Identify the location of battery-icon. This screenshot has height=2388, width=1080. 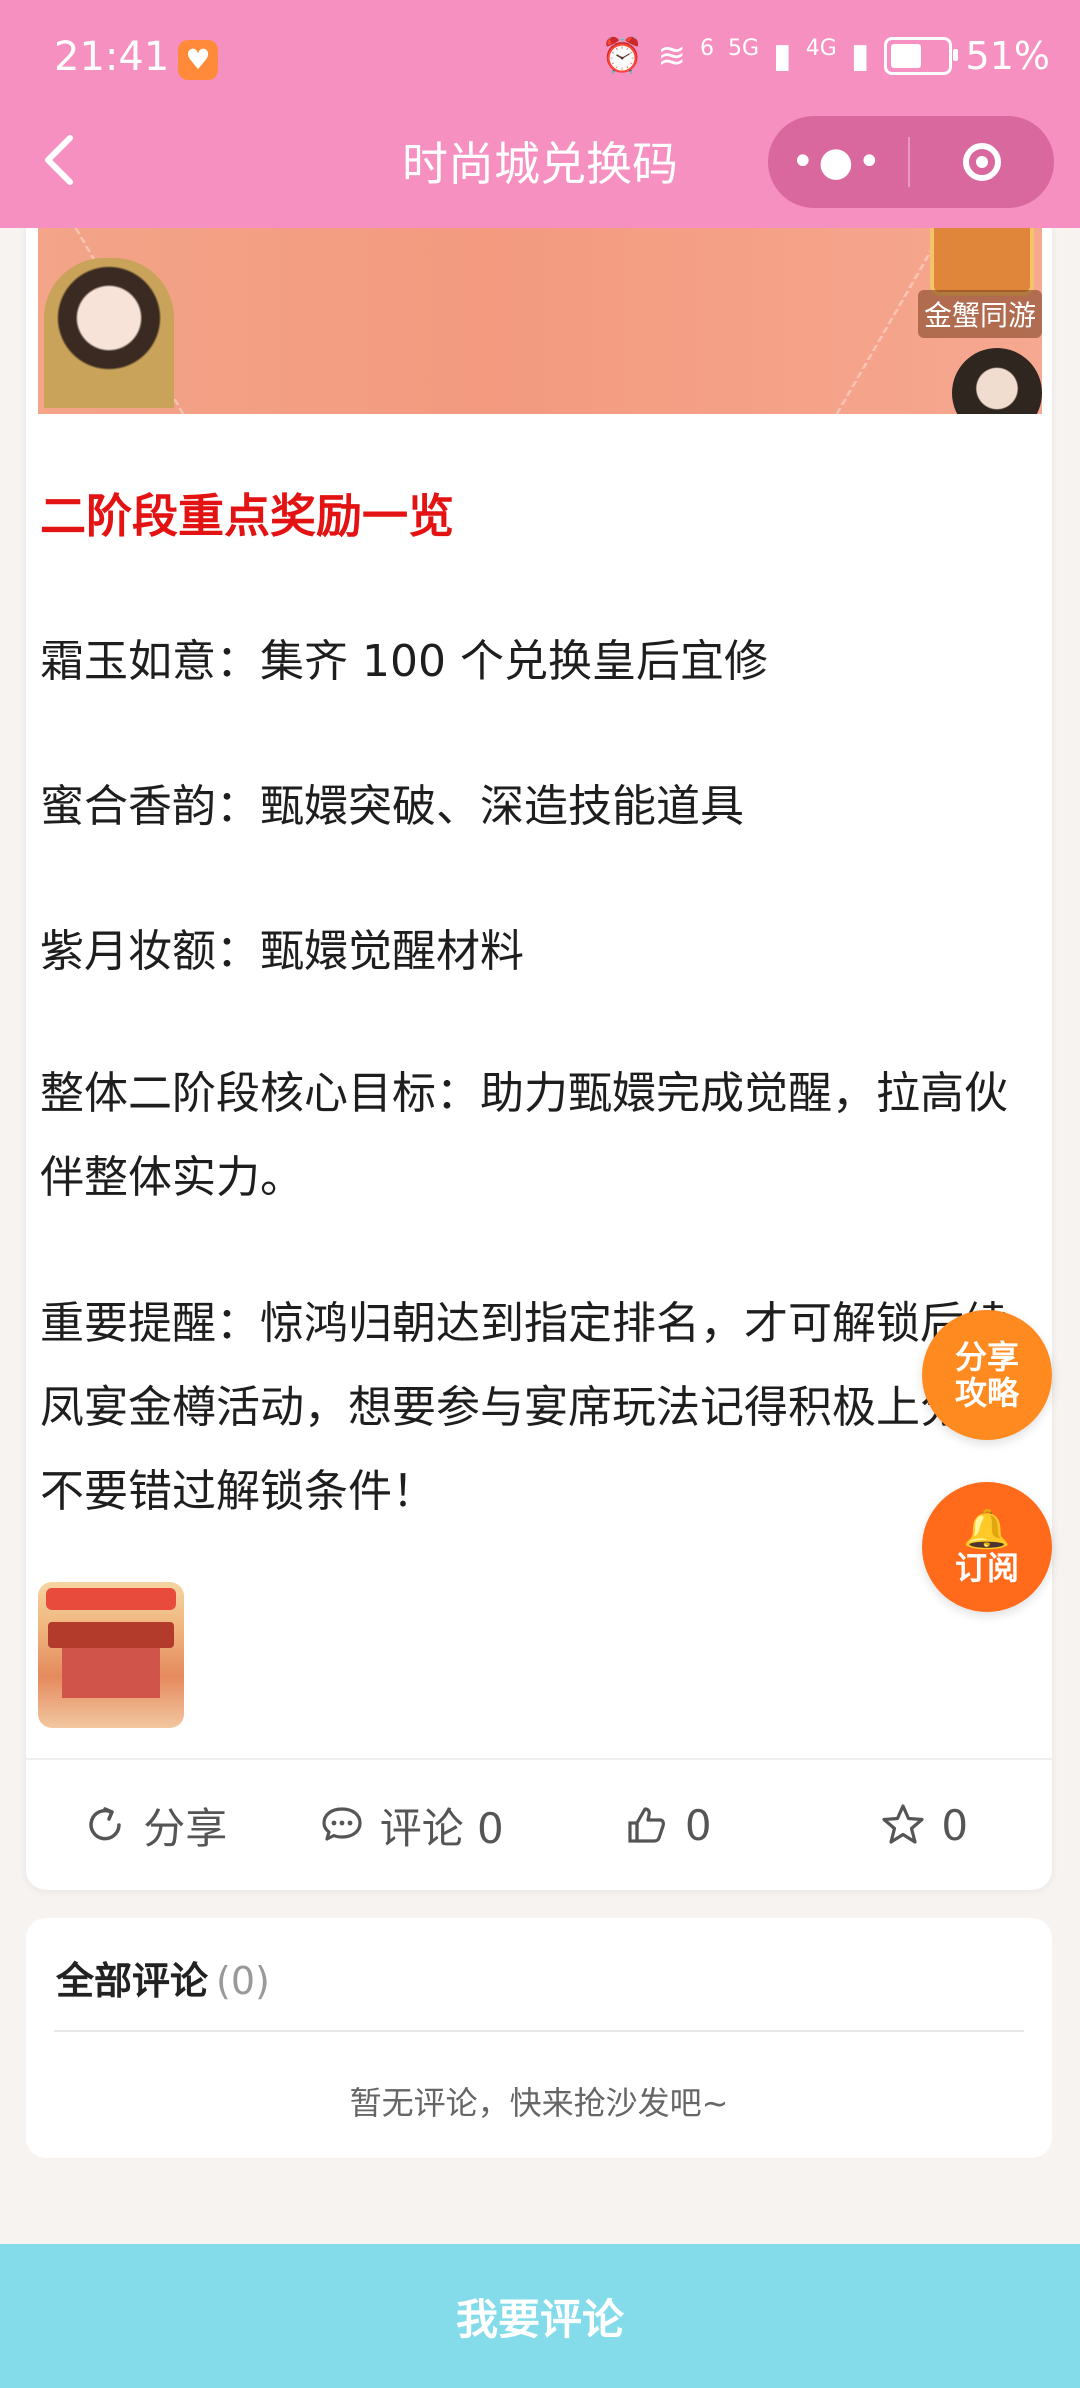
(920, 56).